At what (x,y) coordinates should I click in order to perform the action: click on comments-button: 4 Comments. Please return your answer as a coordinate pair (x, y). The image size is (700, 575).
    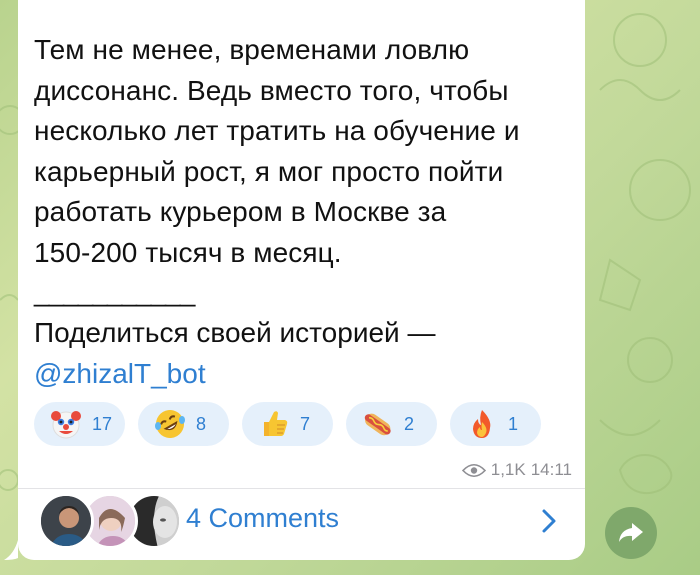
    Looking at the image, I should click on (301, 522).